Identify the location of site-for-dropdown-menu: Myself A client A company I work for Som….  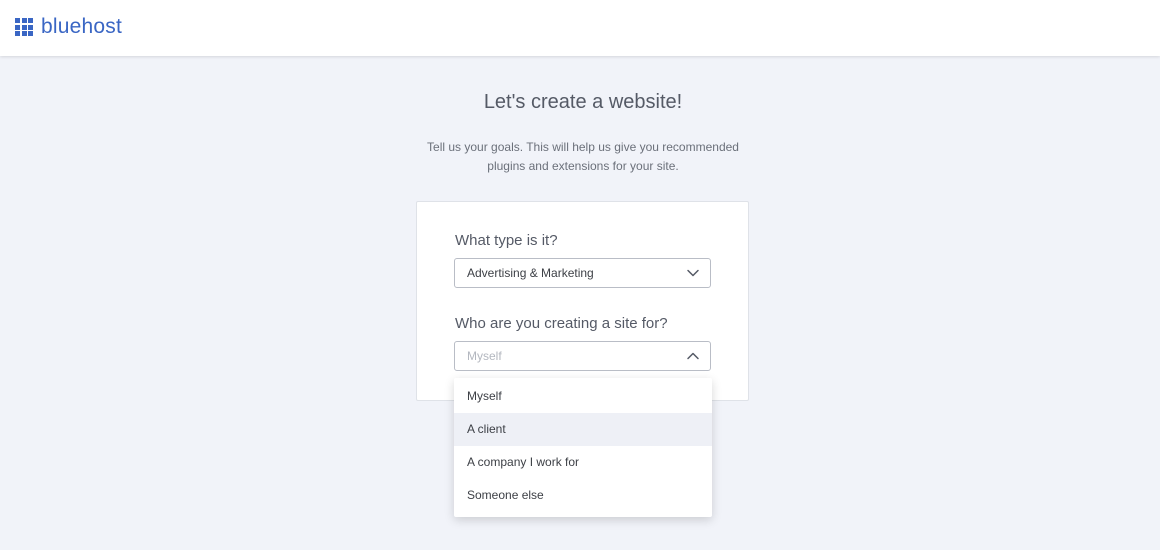
(583, 447).